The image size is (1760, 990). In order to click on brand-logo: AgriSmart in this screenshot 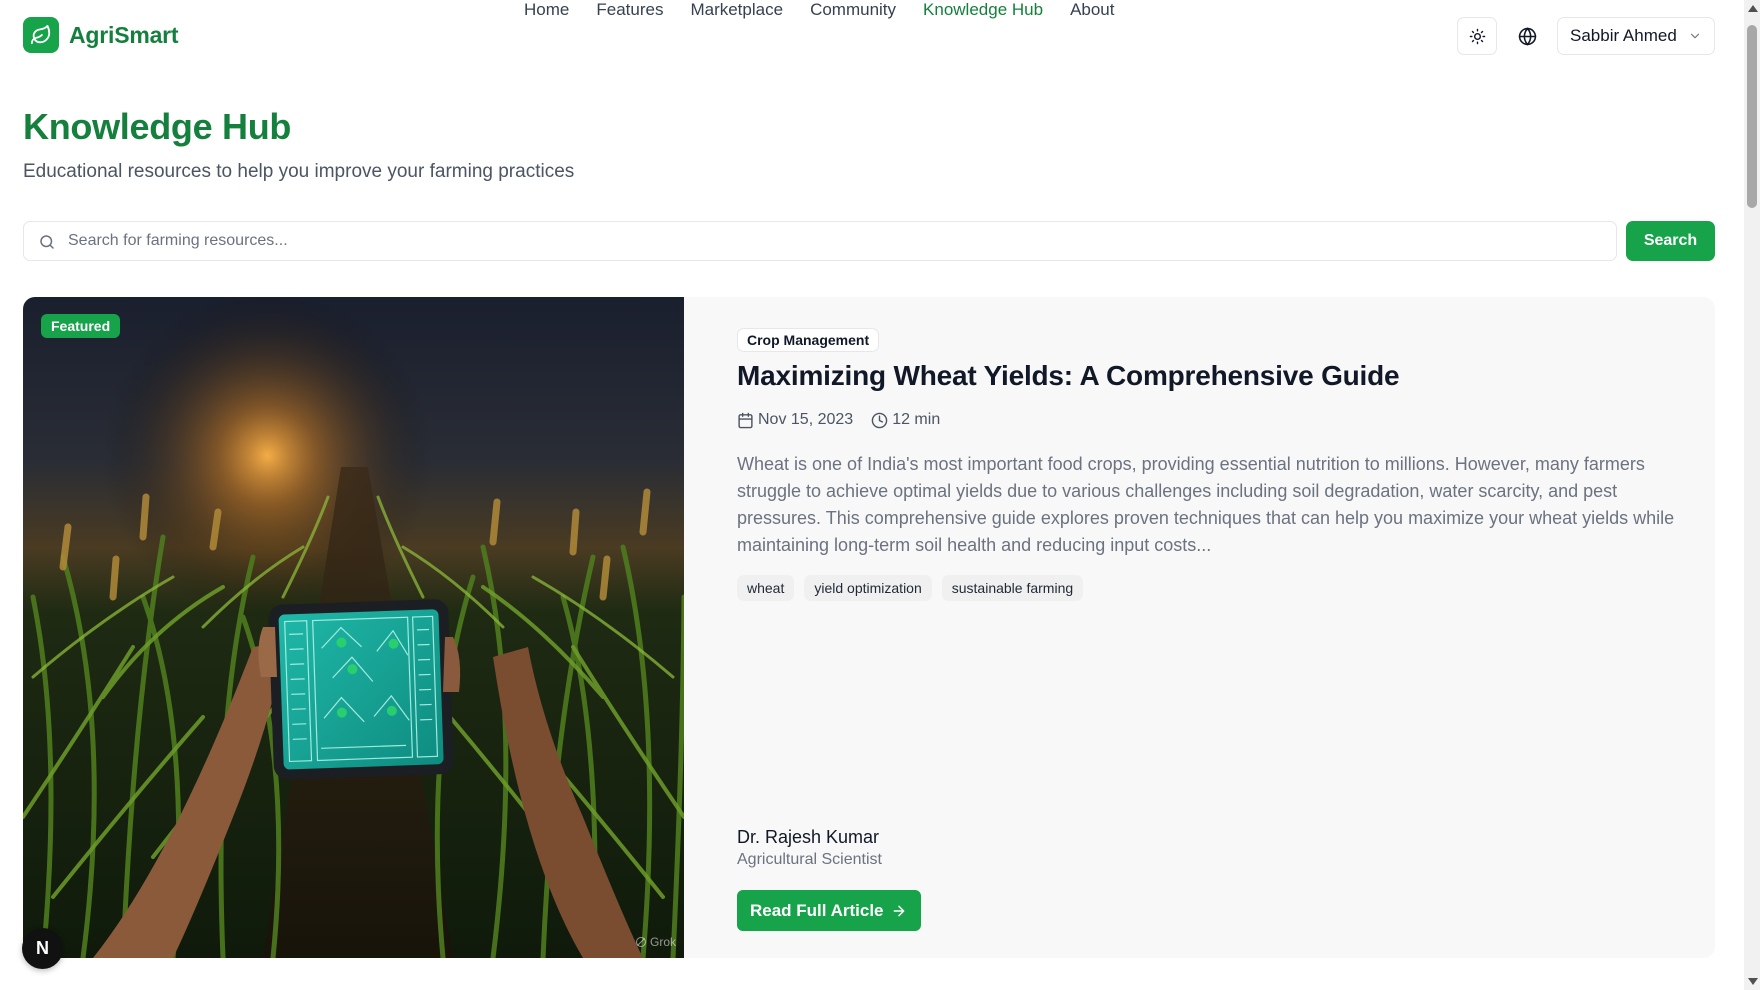, I will do `click(101, 35)`.